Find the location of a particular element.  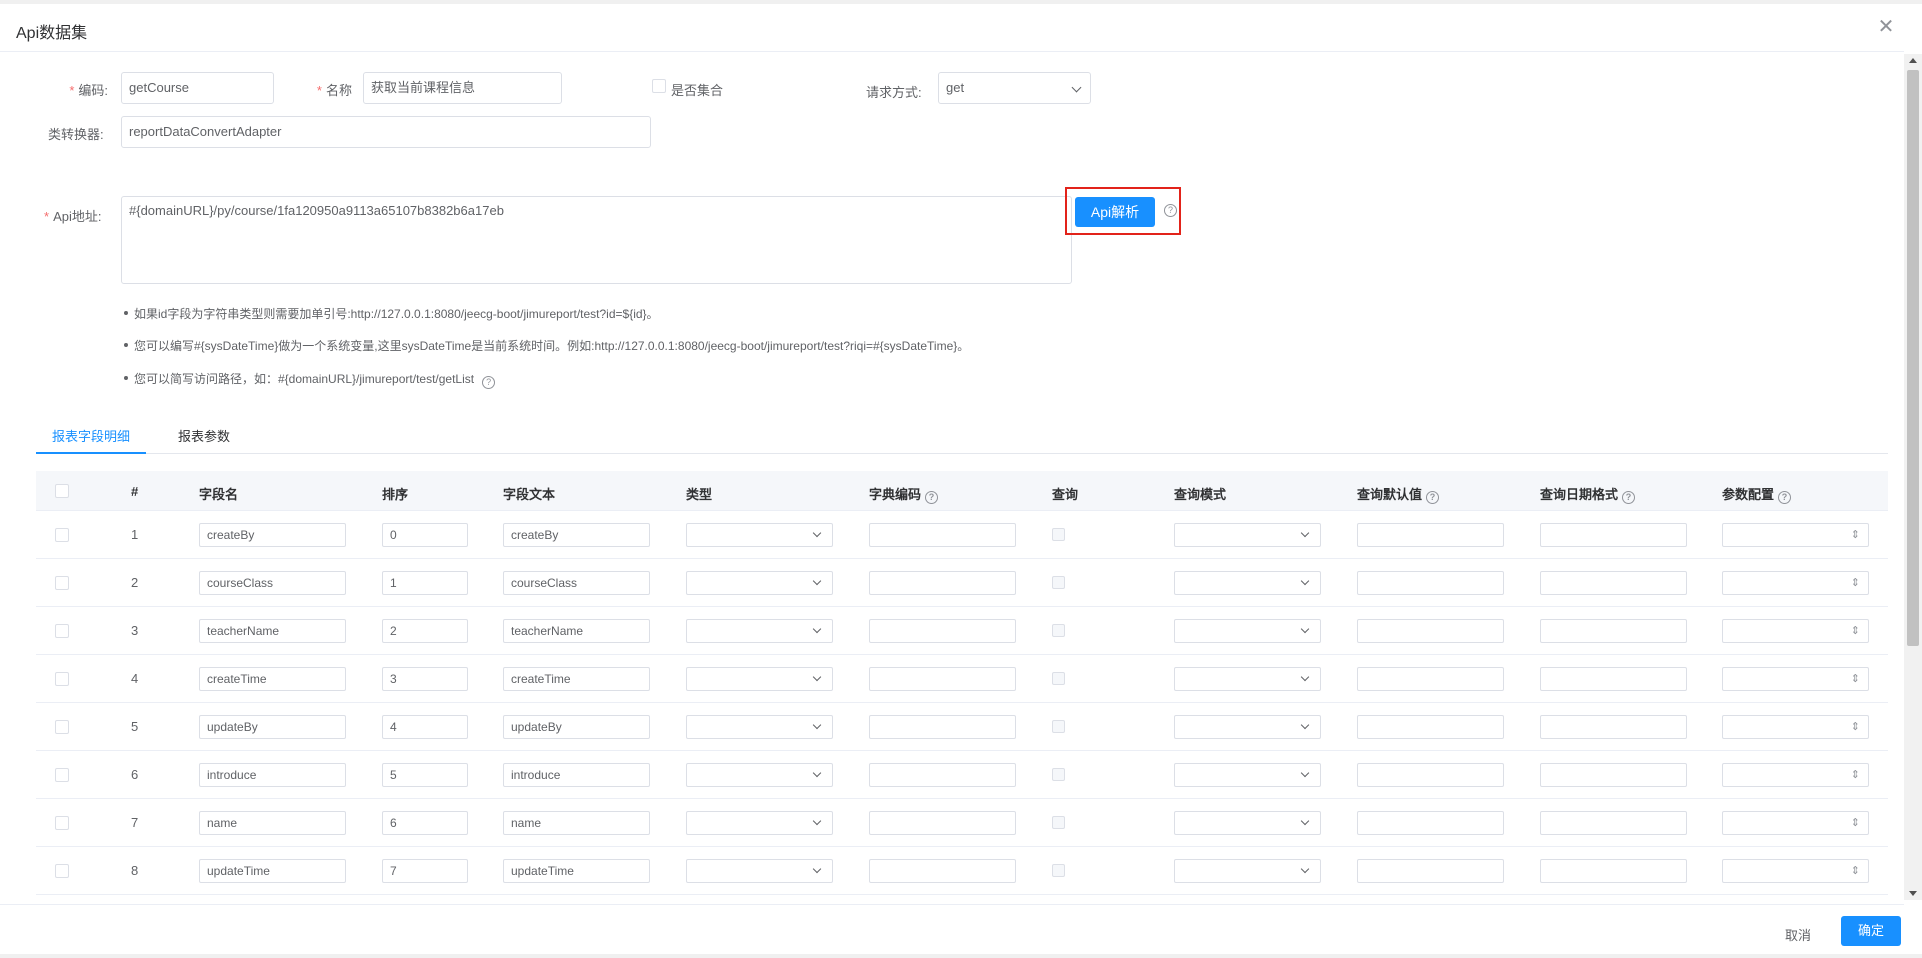

field-text-input: introduce is located at coordinates (576, 775).